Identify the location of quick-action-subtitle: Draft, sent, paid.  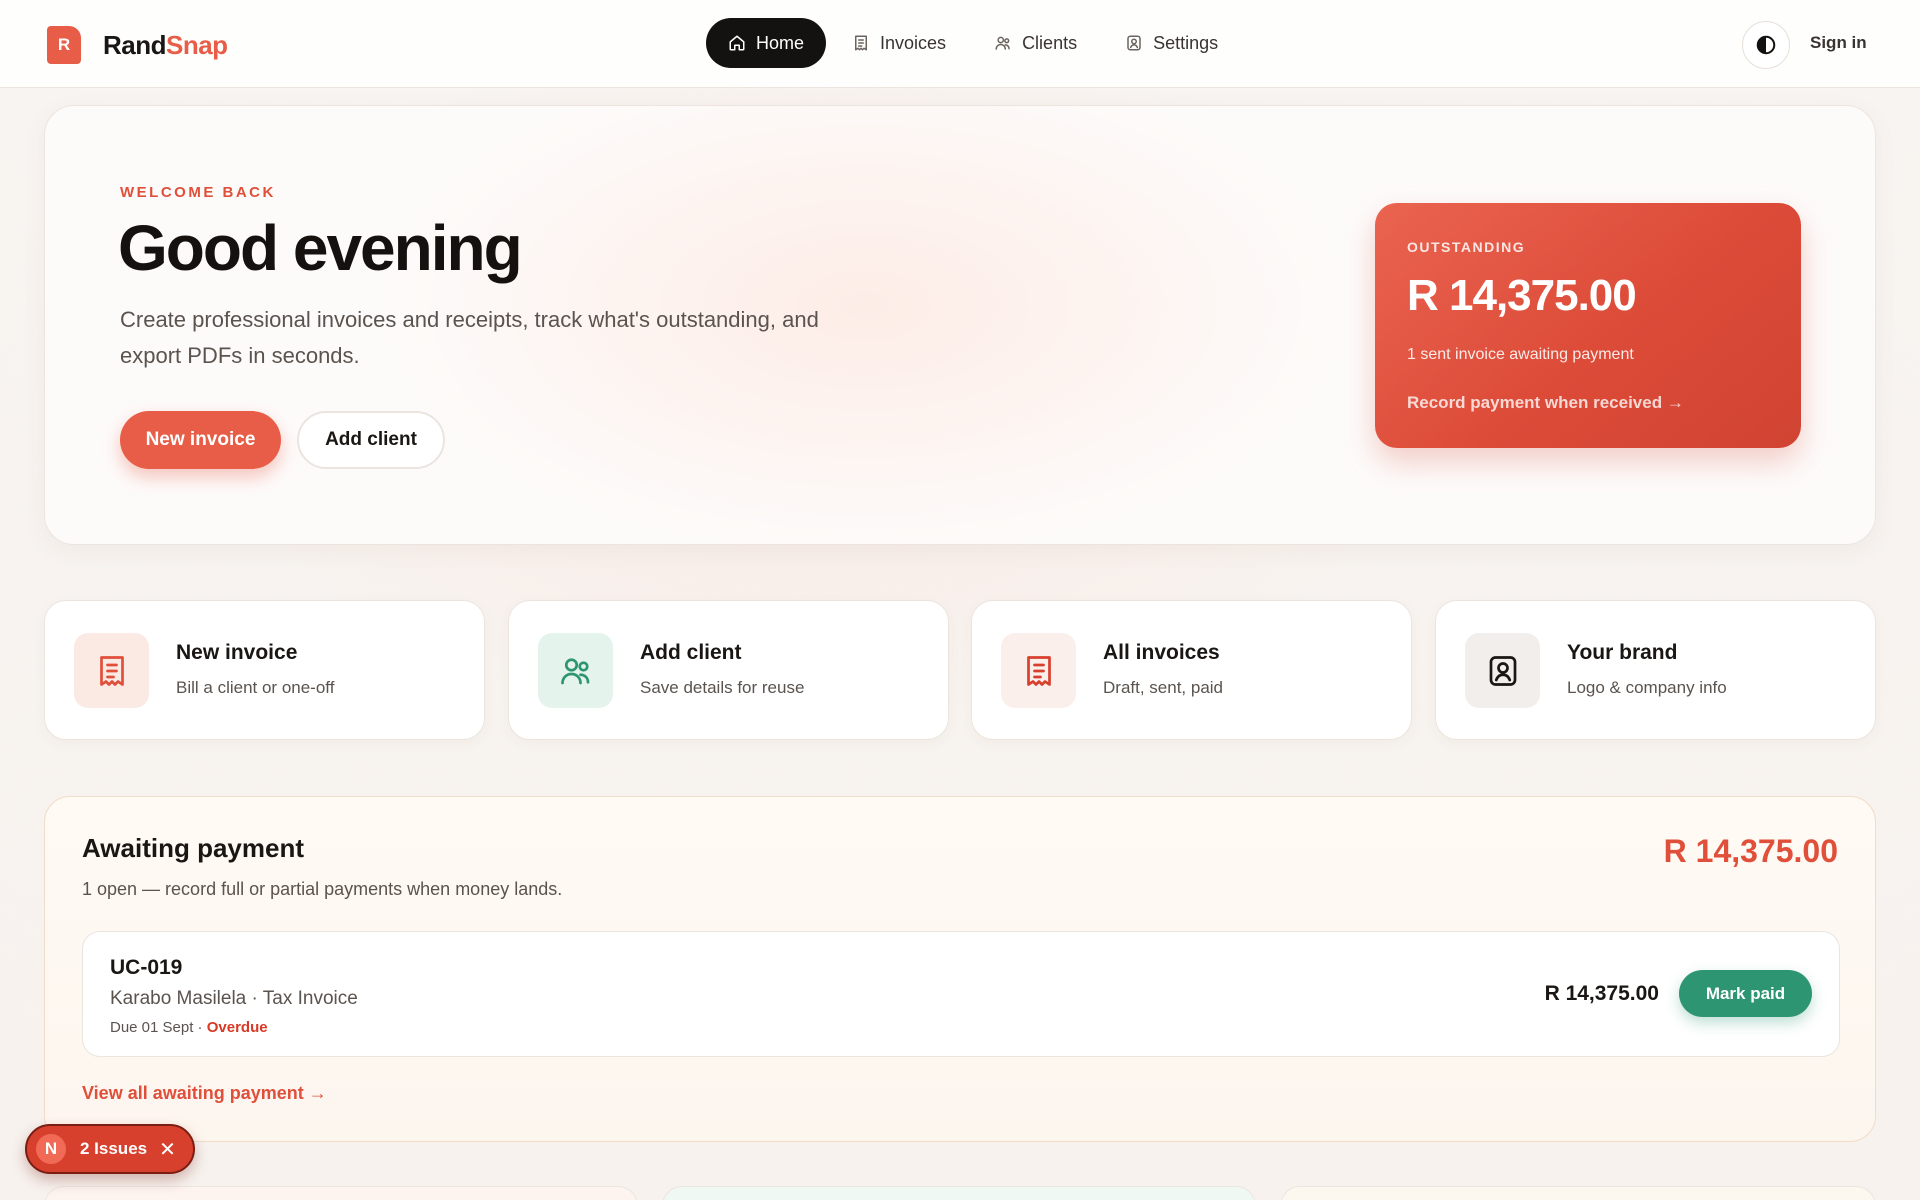
(1163, 687).